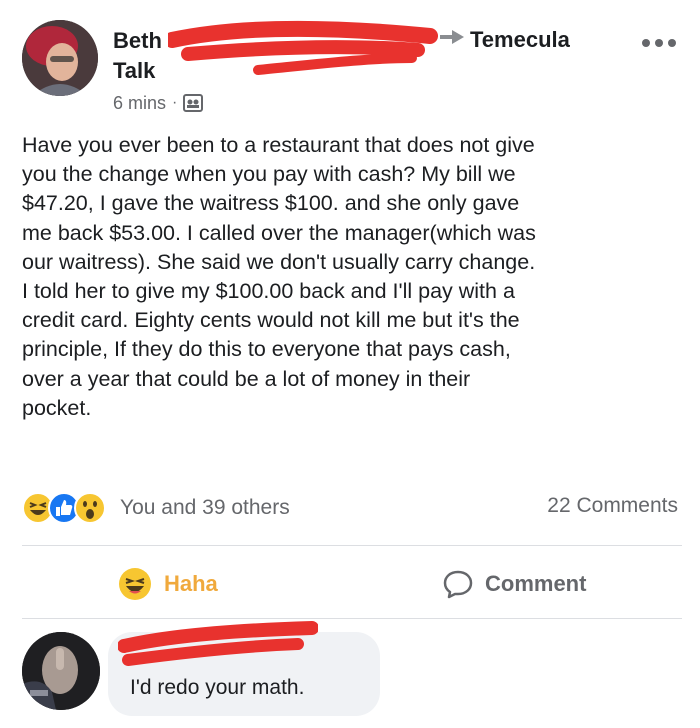  Describe the element at coordinates (90, 508) in the screenshot. I see `wow-icon` at that location.